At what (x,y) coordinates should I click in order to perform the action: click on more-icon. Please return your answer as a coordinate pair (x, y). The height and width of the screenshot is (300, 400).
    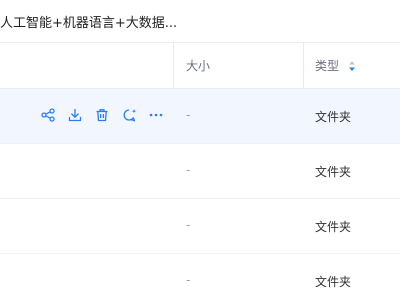
    Looking at the image, I should click on (156, 115).